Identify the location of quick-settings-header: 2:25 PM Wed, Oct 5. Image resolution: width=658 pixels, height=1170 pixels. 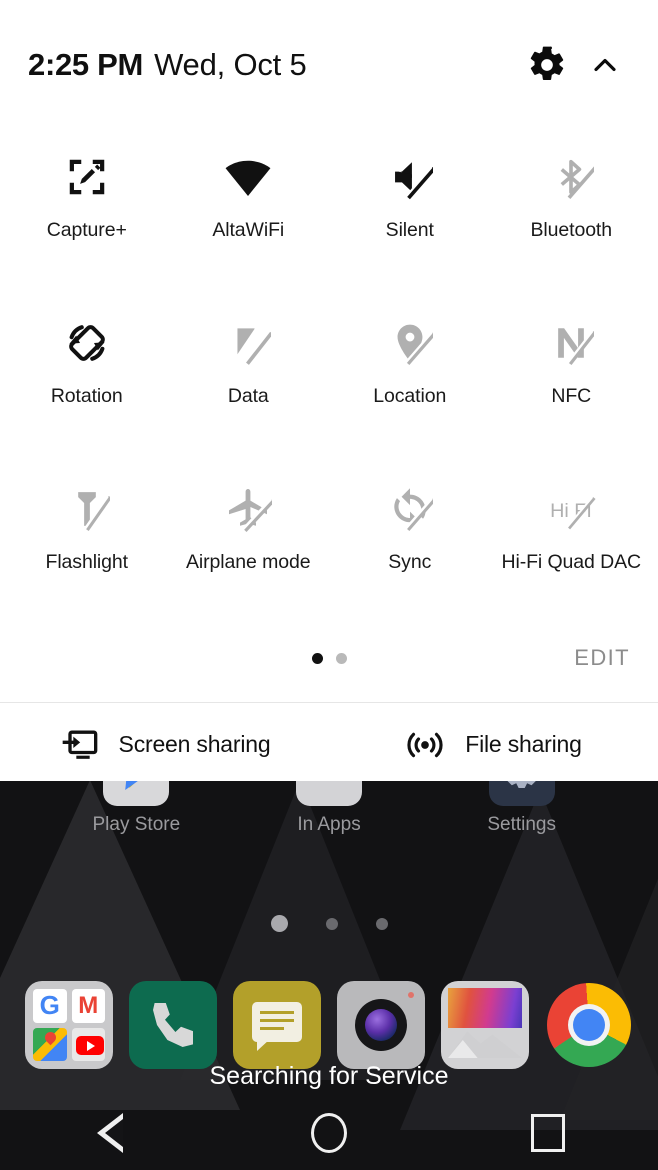
(329, 65).